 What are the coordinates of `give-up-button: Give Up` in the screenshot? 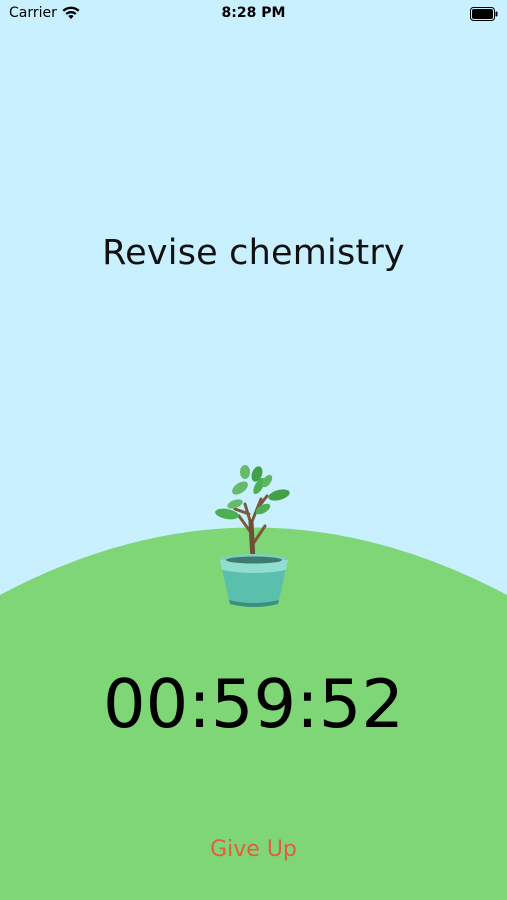 It's located at (253, 849).